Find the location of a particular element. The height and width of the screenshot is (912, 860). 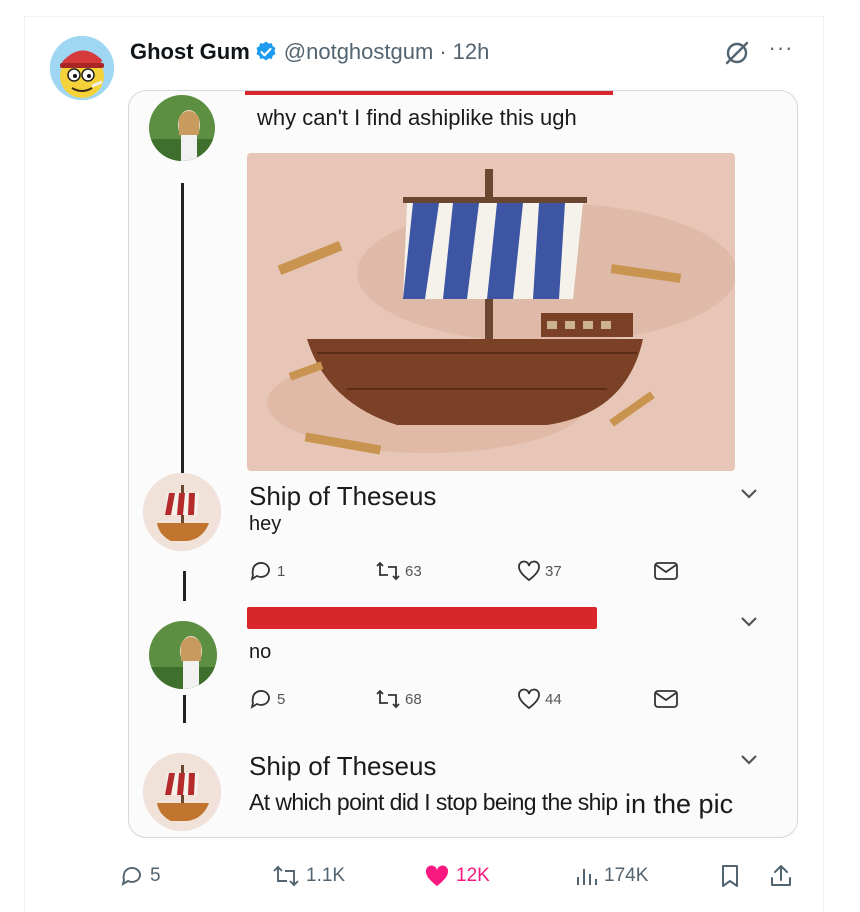

share-button is located at coordinates (781, 876).